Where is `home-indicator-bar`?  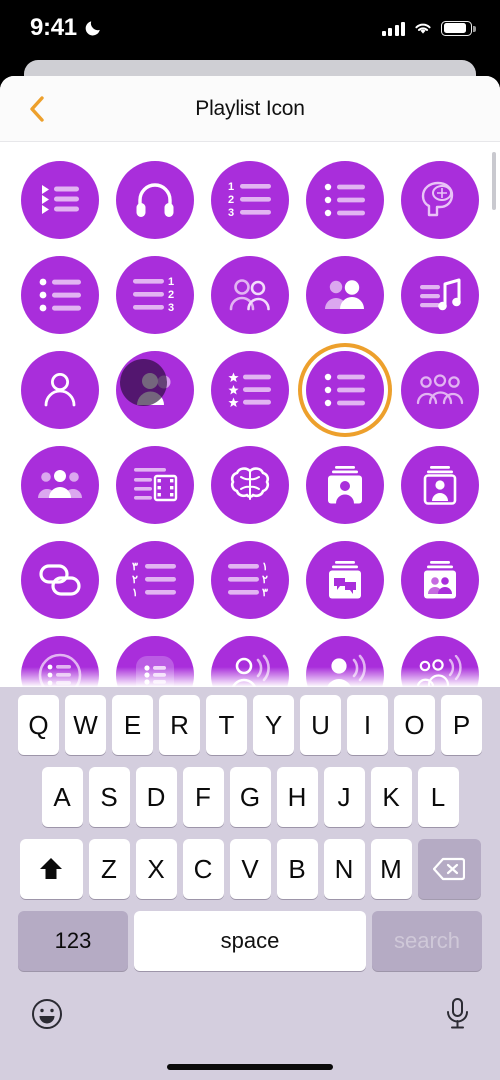 home-indicator-bar is located at coordinates (250, 1067).